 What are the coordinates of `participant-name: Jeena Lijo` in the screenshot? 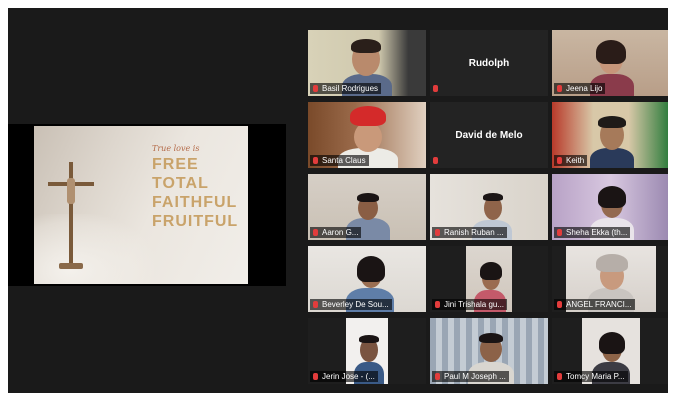 It's located at (580, 88).